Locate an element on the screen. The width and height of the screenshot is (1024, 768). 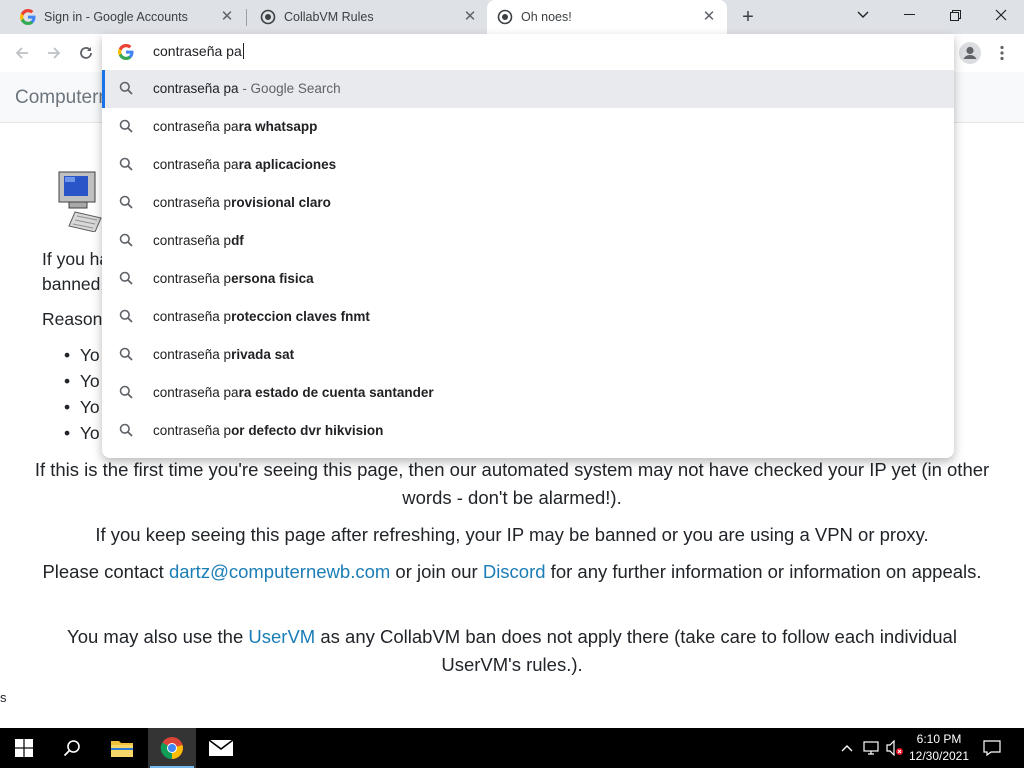
uservm-link: UserVM is located at coordinates (281, 636).